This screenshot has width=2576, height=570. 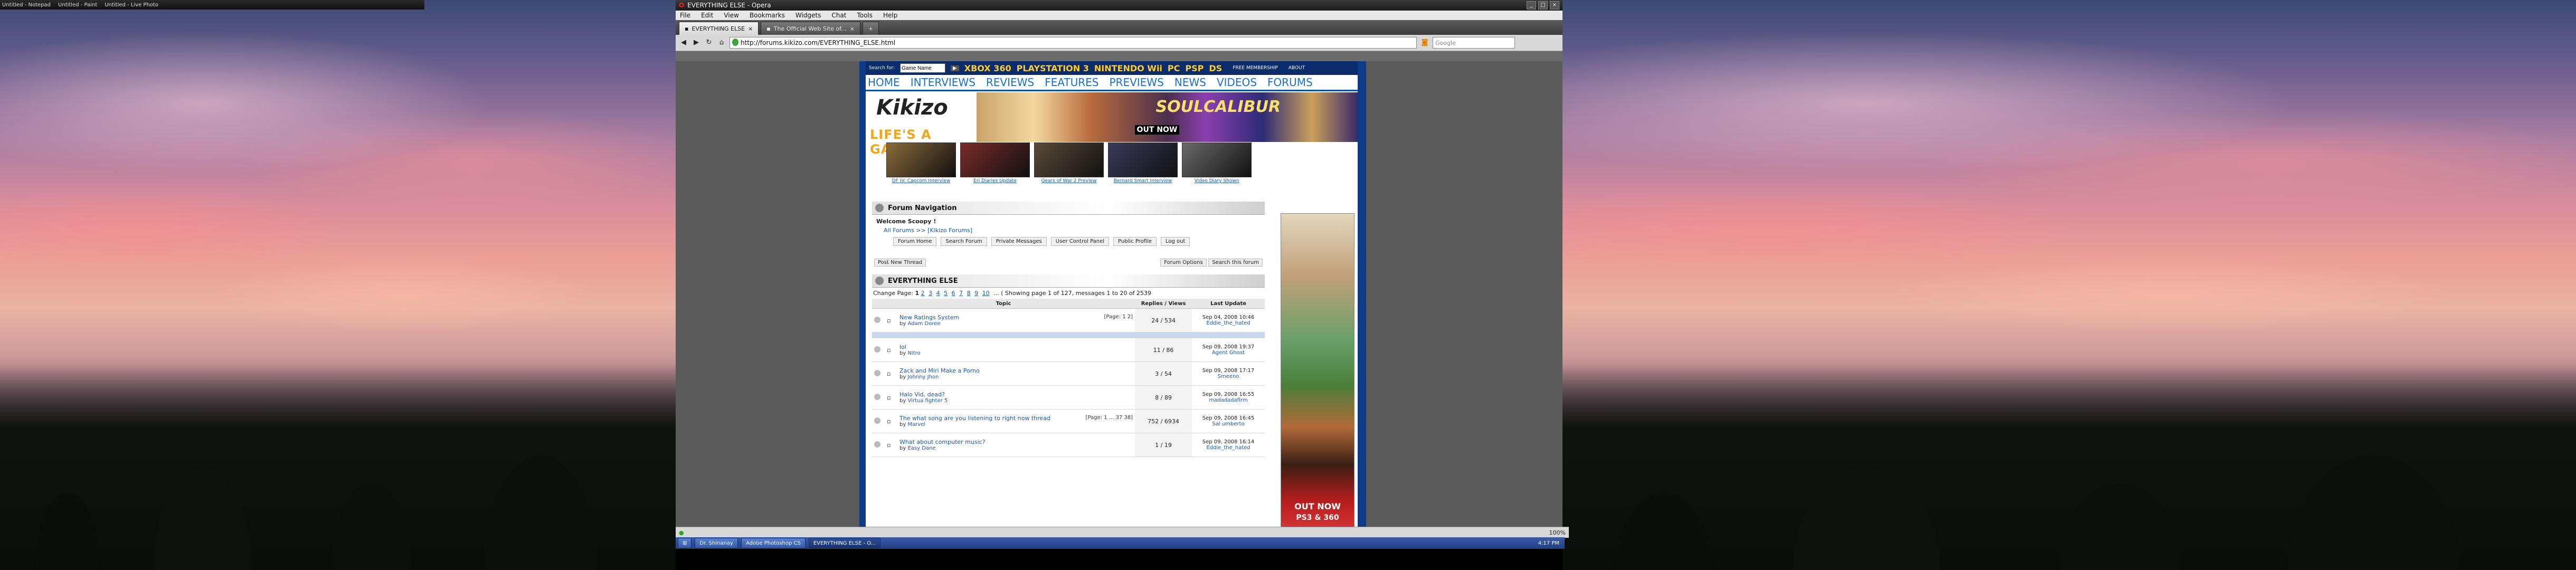 I want to click on menu-bookmarks: Bookmarks, so click(x=767, y=15).